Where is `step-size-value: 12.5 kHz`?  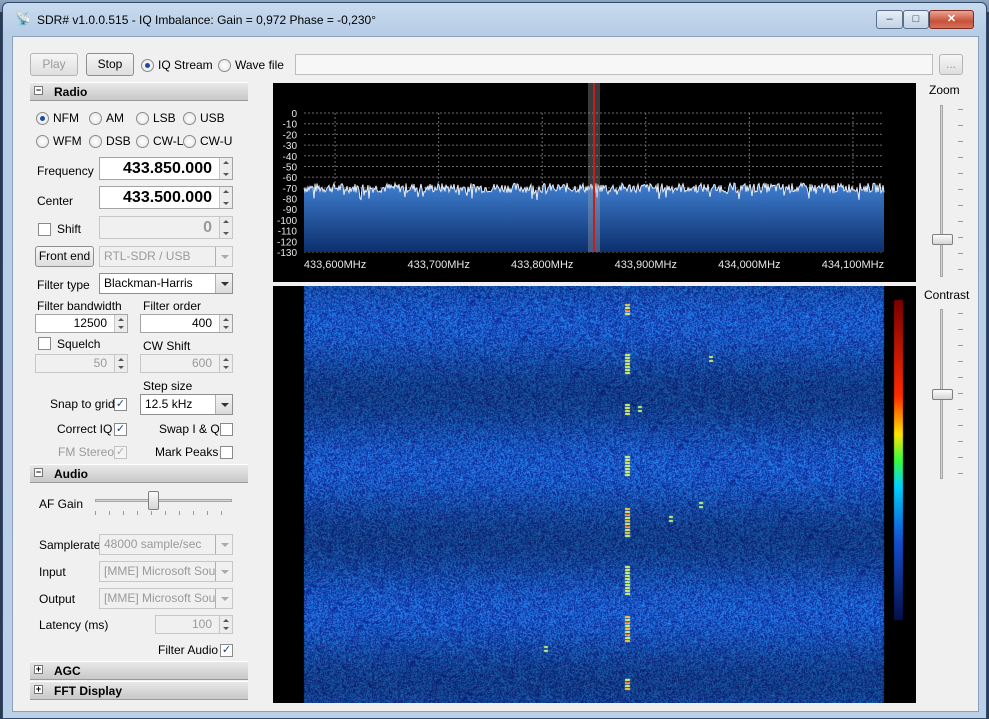 step-size-value: 12.5 kHz is located at coordinates (169, 404).